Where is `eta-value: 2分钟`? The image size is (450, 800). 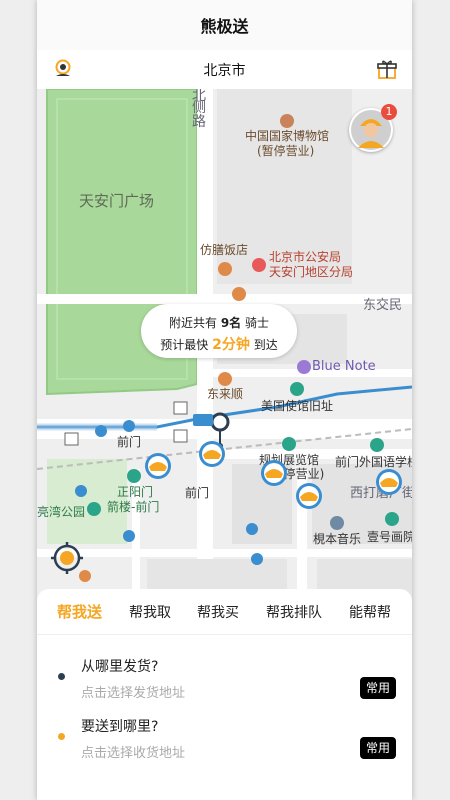
eta-value: 2分钟 is located at coordinates (231, 345).